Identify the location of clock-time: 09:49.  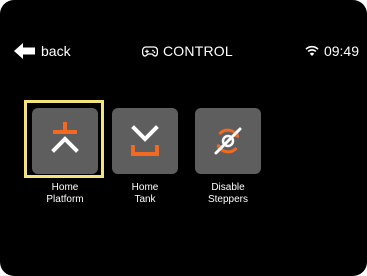
(341, 51).